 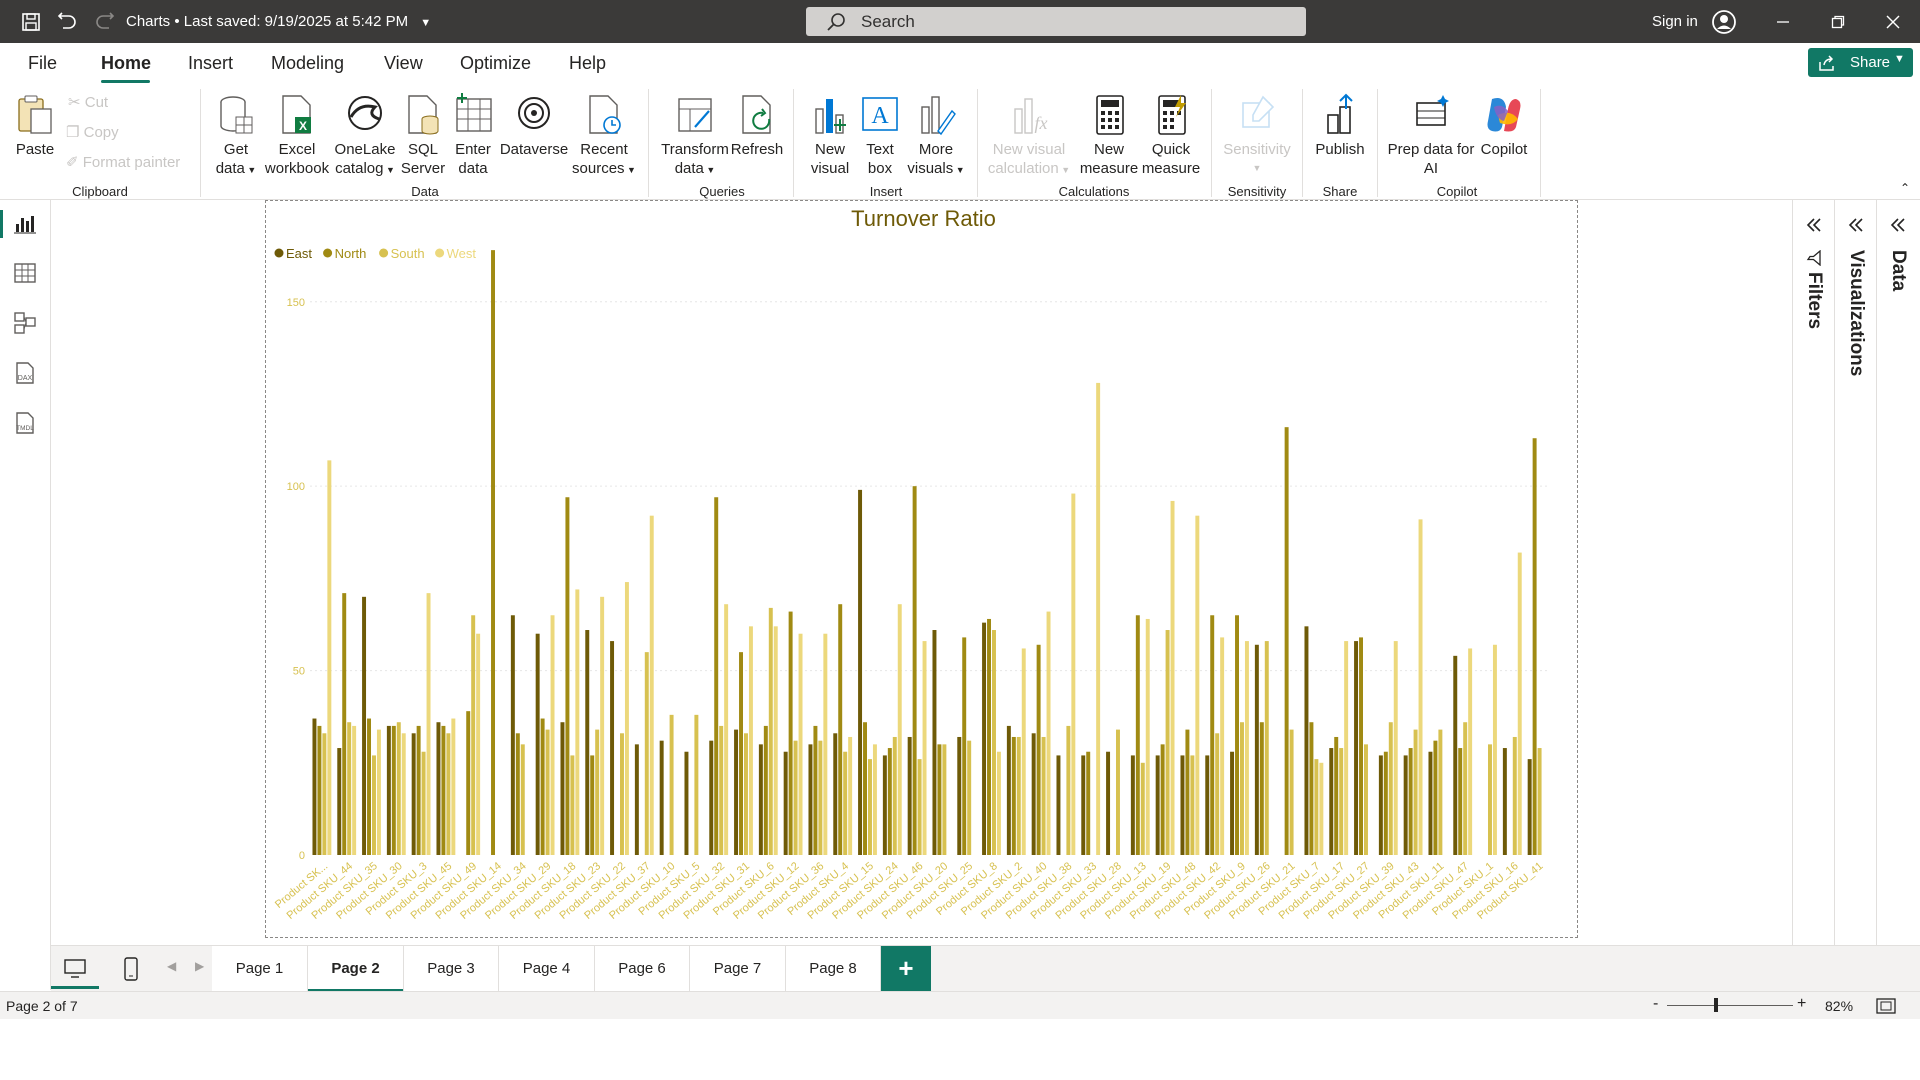 I want to click on page-tab-2: Page 2, so click(x=356, y=969).